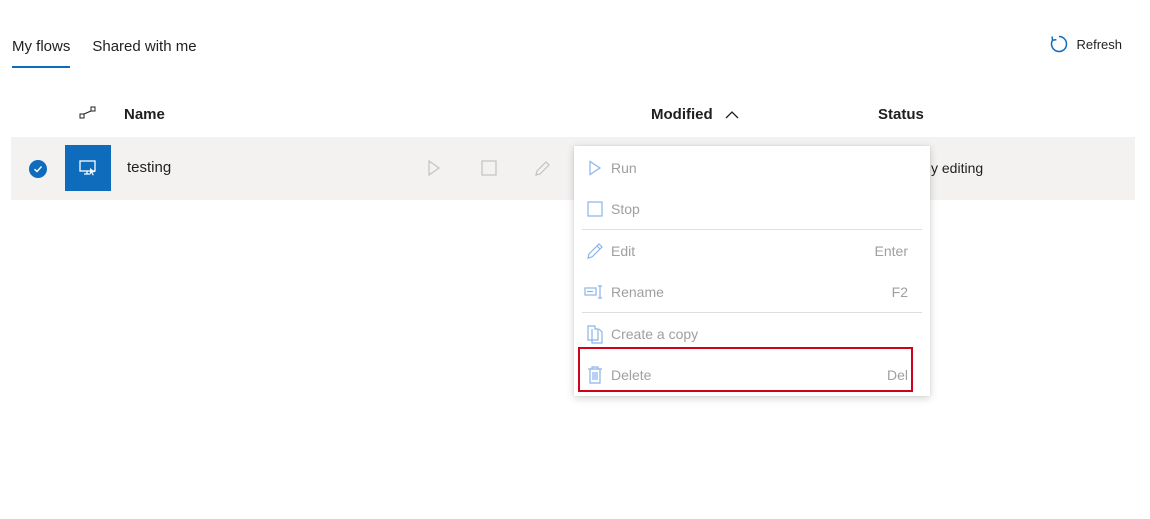 The height and width of the screenshot is (519, 1150). Describe the element at coordinates (573, 168) in the screenshot. I see `table-row: testing y editing` at that location.